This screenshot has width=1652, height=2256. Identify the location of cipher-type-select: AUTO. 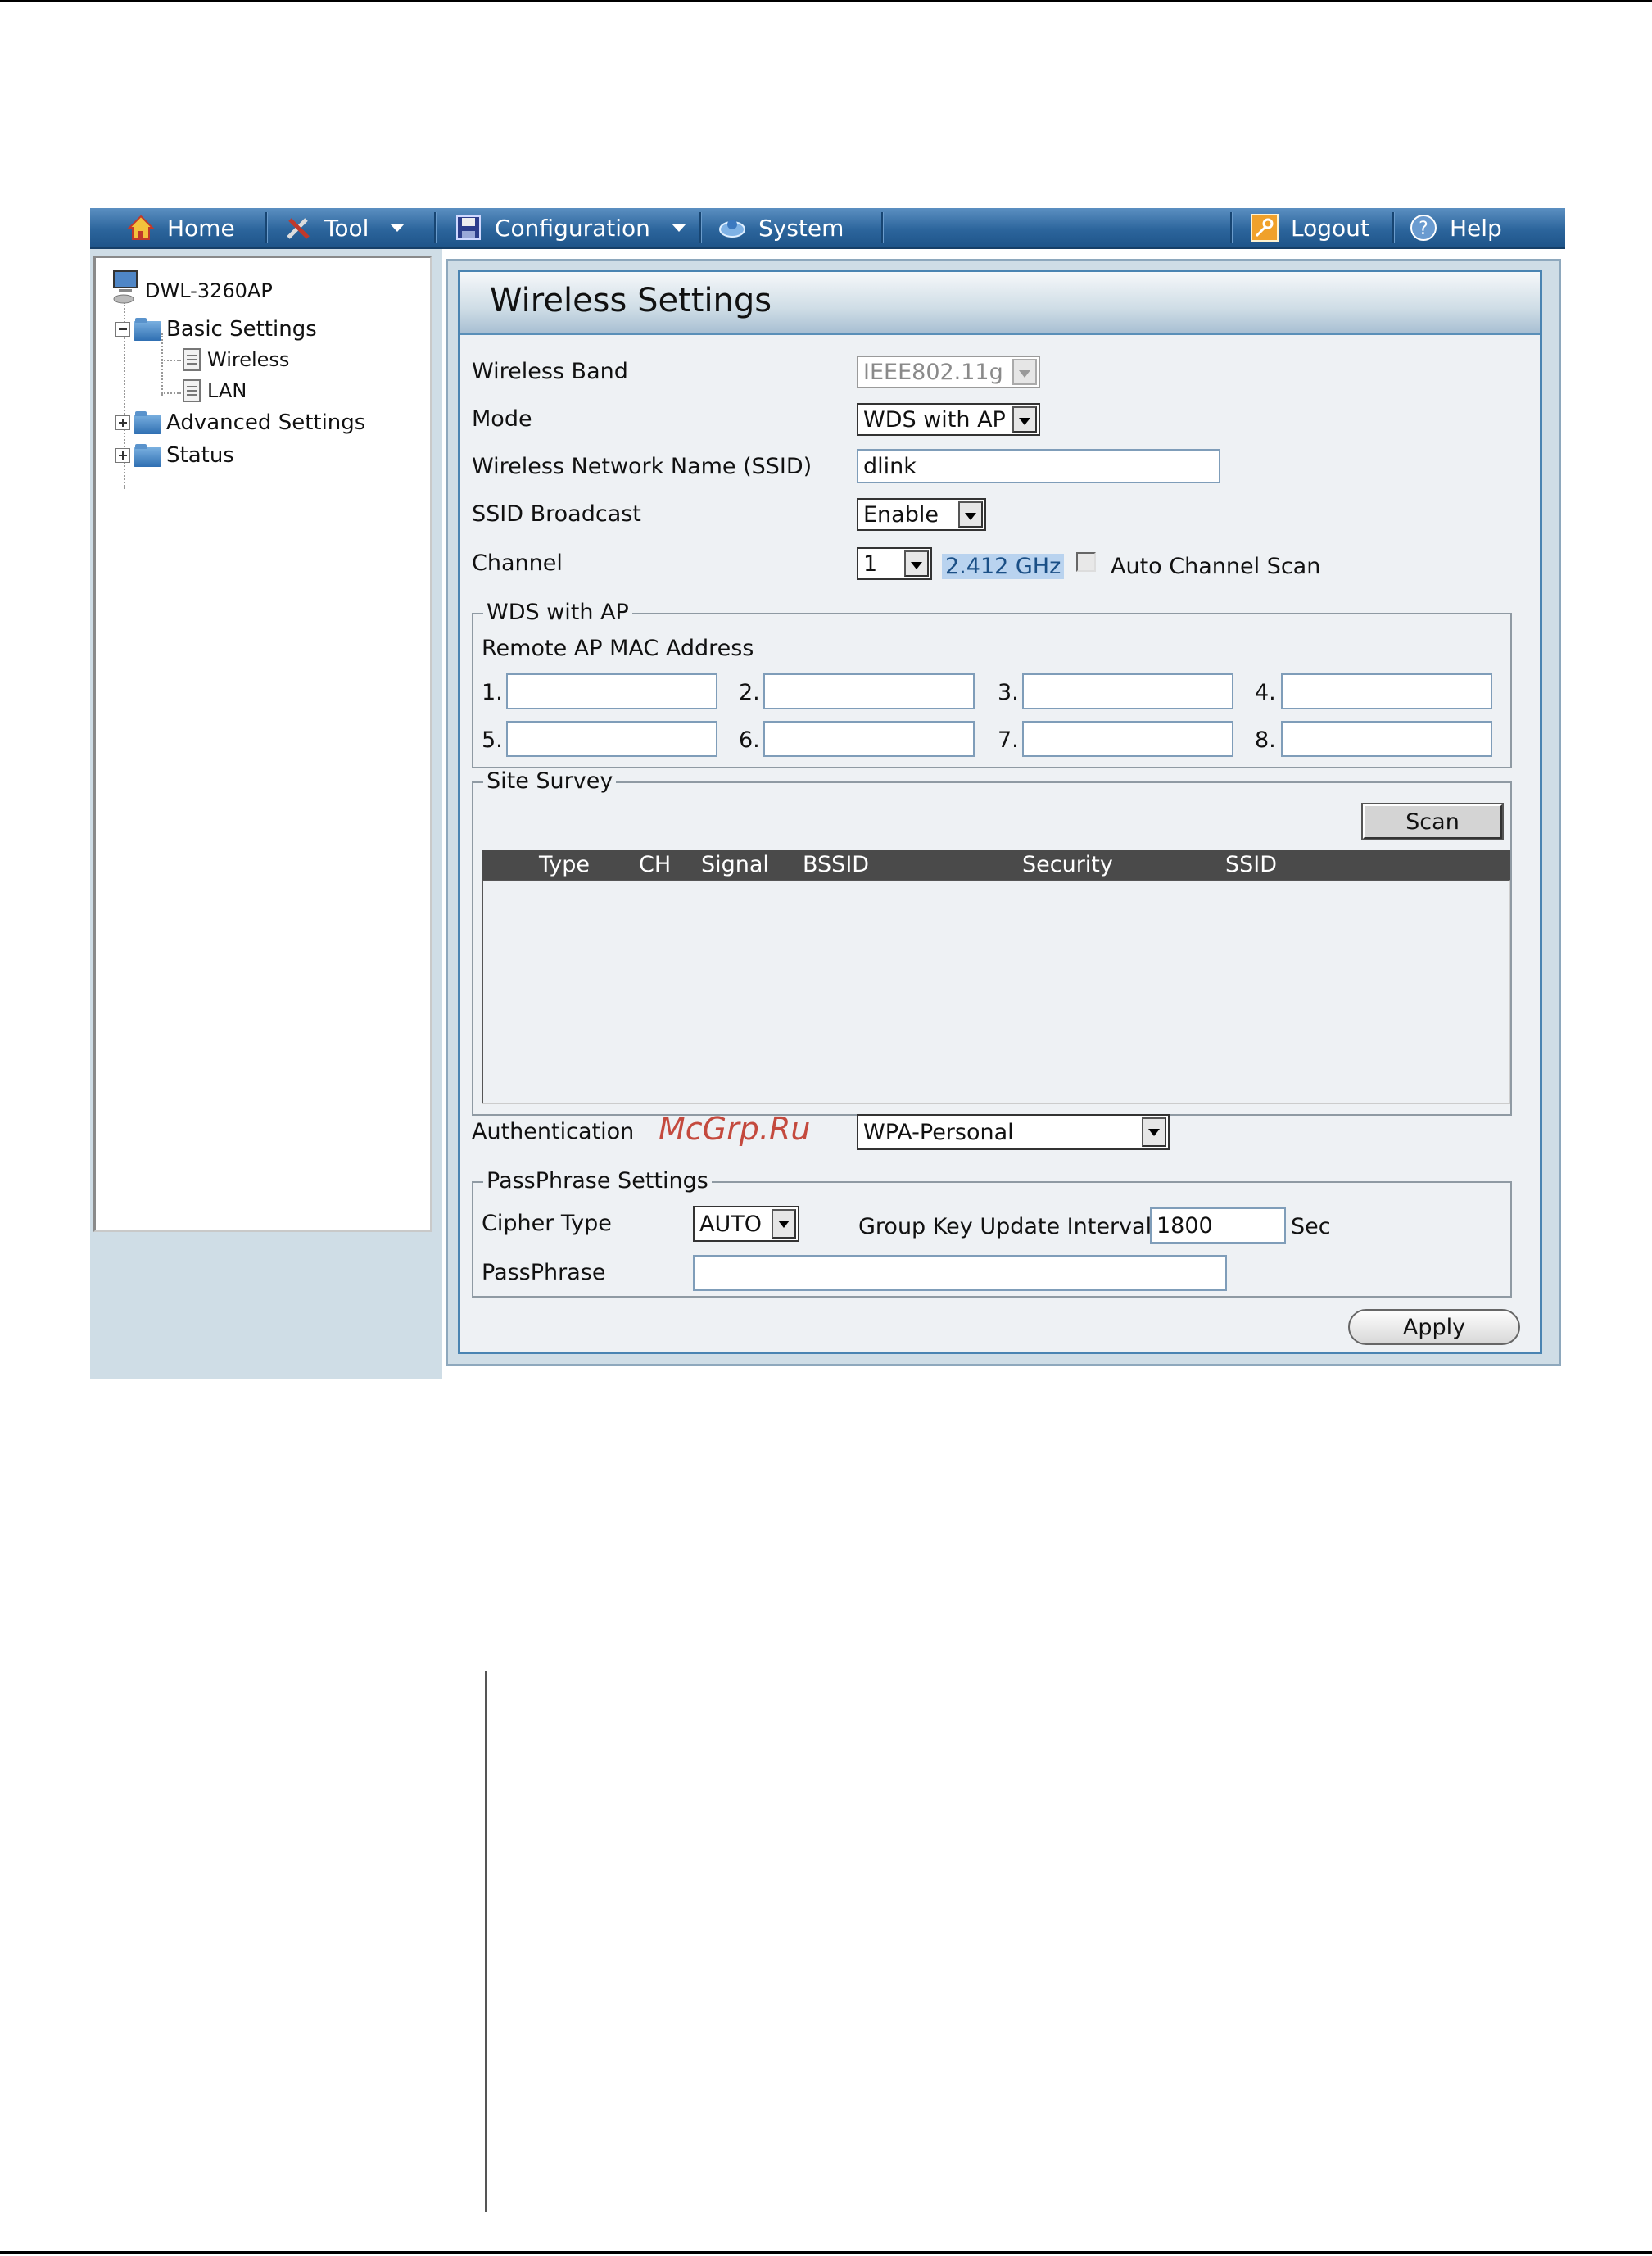
(746, 1224).